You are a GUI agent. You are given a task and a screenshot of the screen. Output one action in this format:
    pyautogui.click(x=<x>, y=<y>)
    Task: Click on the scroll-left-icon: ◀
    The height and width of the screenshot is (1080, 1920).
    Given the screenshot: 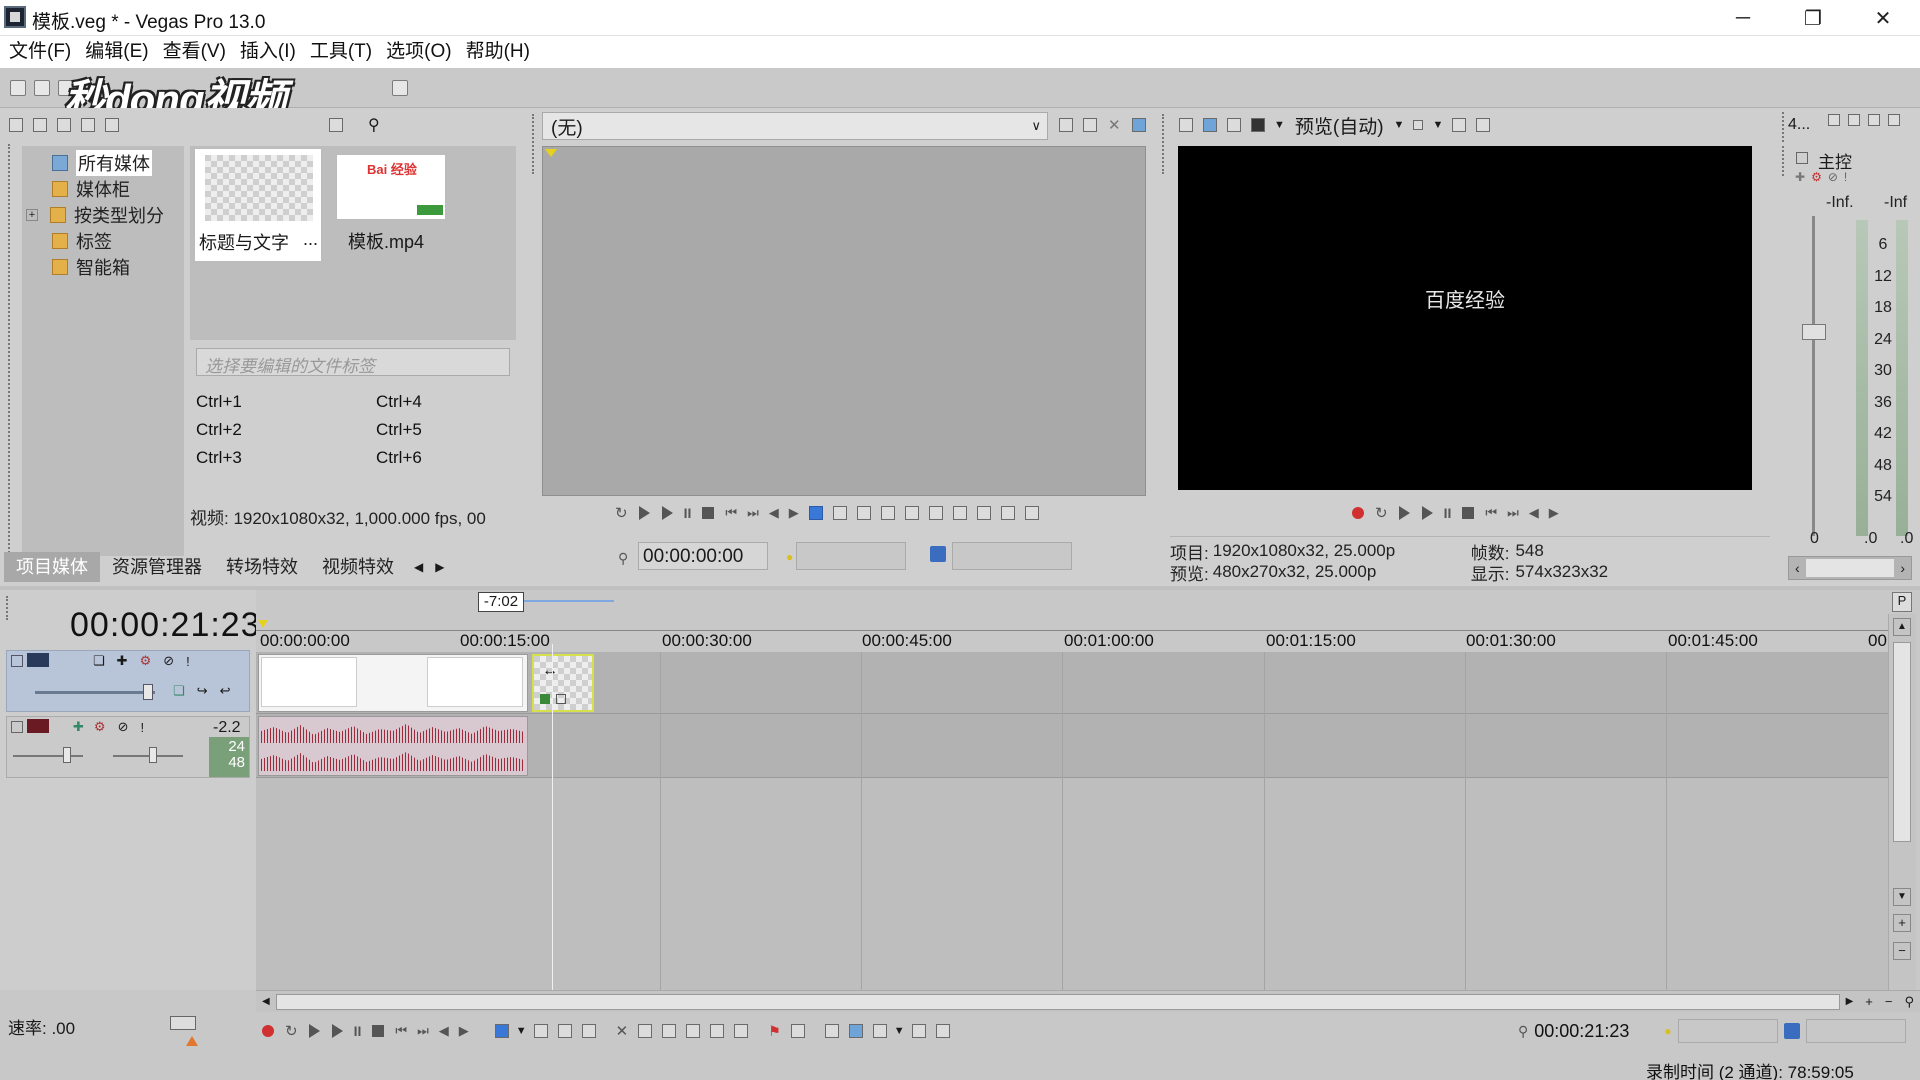 What is the action you would take?
    pyautogui.click(x=266, y=1001)
    